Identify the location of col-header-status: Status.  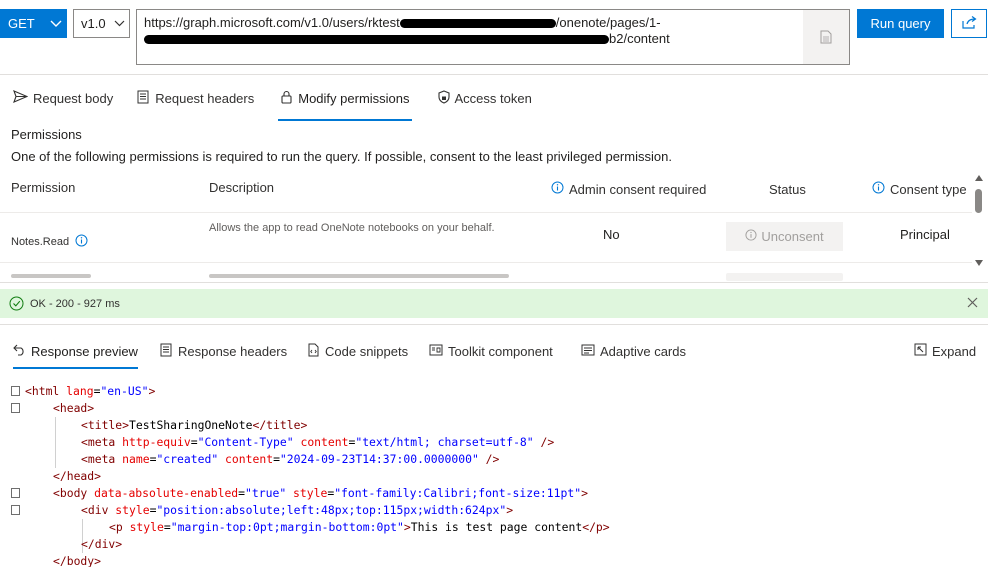
(787, 189).